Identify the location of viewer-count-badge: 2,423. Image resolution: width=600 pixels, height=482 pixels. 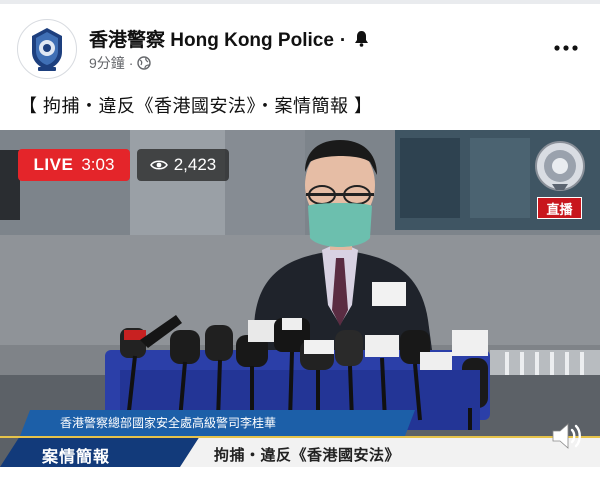
(183, 165).